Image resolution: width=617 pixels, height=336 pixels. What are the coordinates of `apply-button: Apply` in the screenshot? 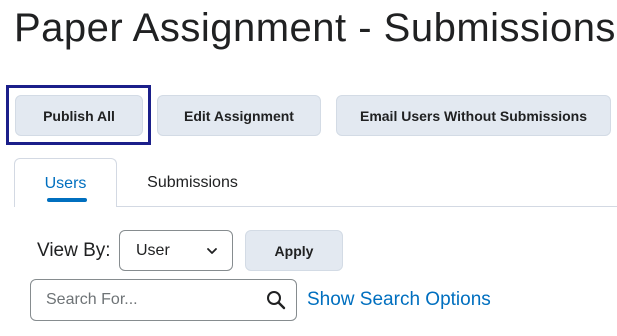 It's located at (294, 250).